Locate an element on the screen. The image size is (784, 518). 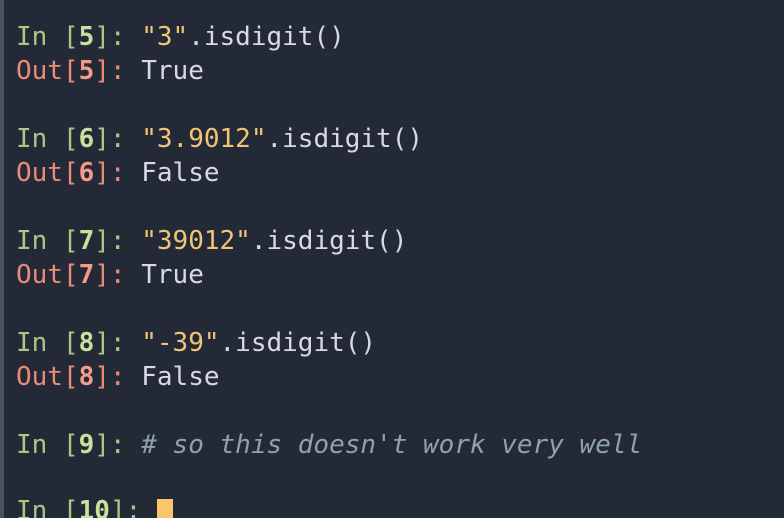
string-literal: "3" is located at coordinates (165, 37).